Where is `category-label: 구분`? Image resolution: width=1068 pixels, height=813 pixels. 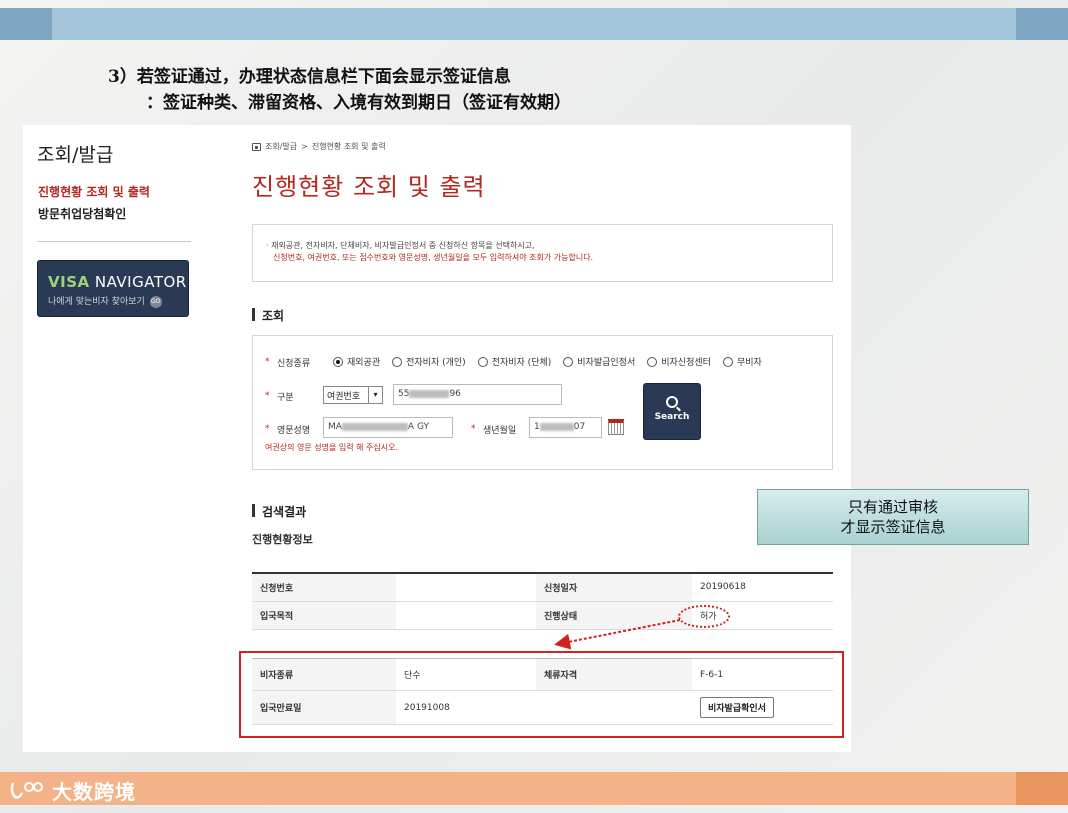 category-label: 구분 is located at coordinates (285, 398).